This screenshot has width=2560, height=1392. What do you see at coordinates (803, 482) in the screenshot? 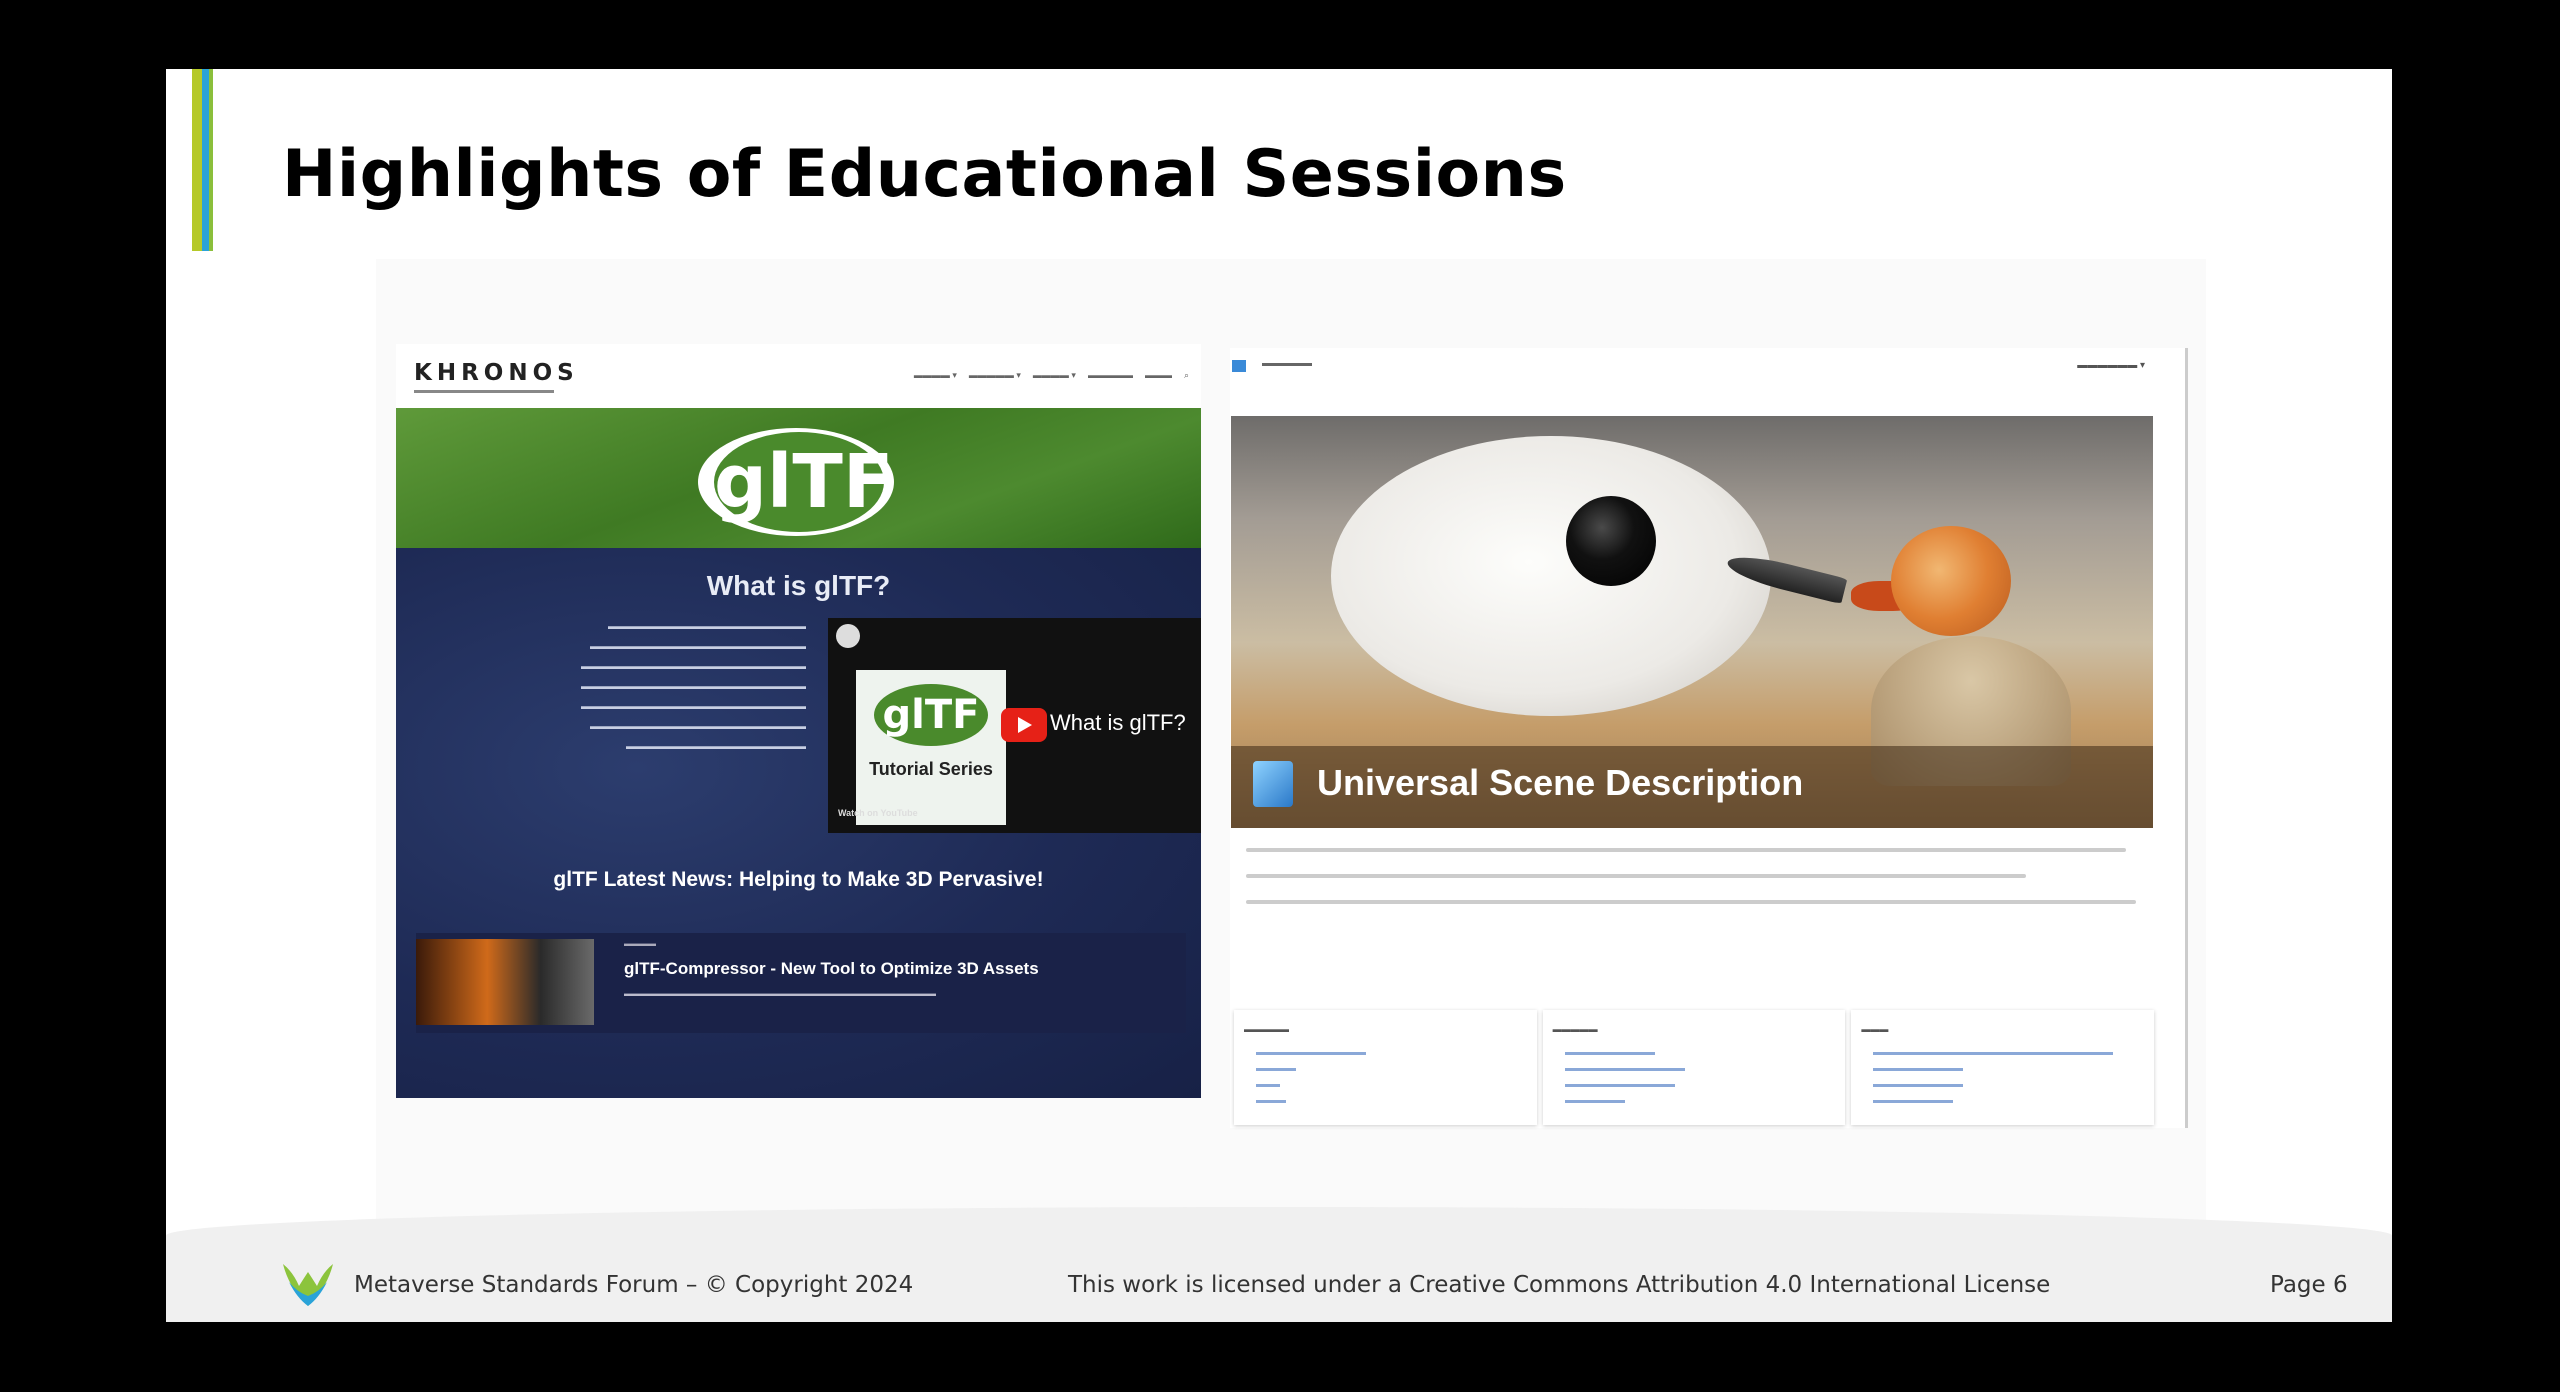
I see `gltf-logo: glTF` at bounding box center [803, 482].